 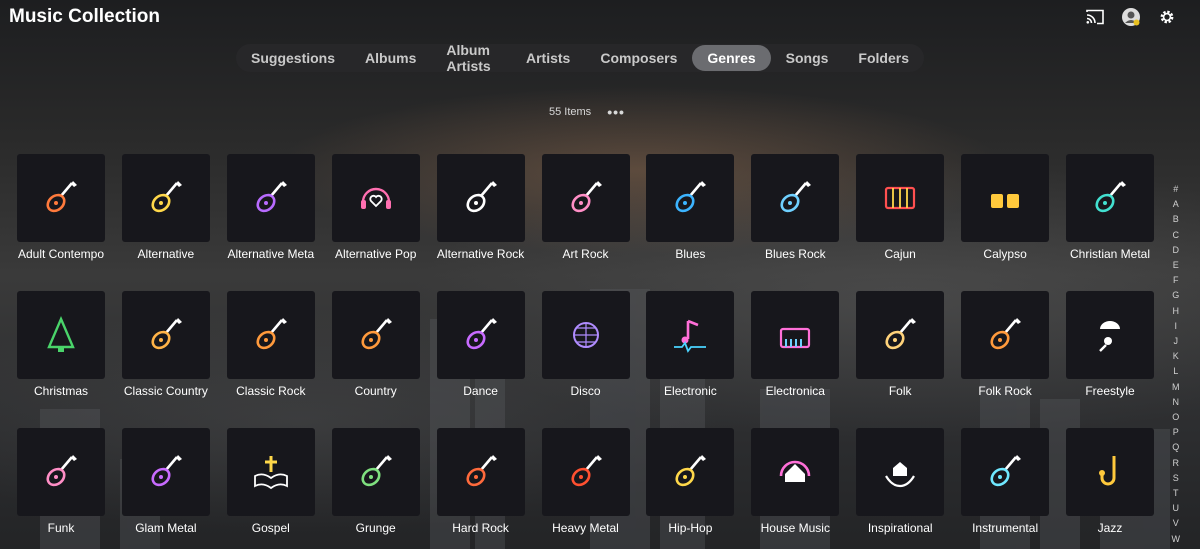 I want to click on genre-card: House Music, so click(x=795, y=481).